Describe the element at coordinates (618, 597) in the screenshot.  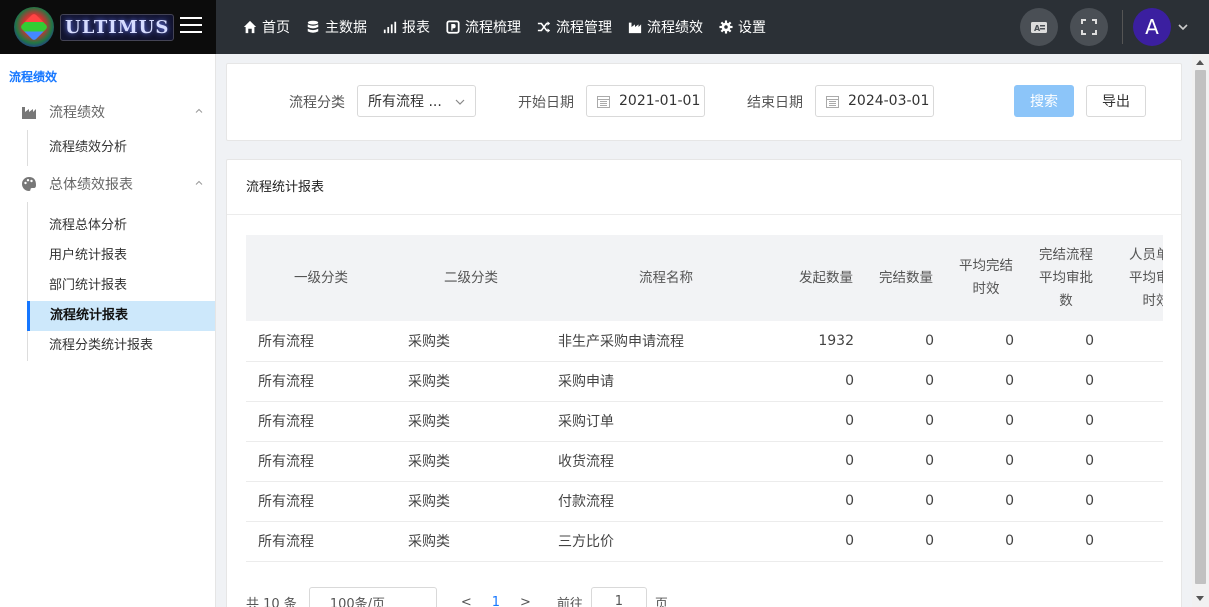
I see `goto-page-input: 1` at that location.